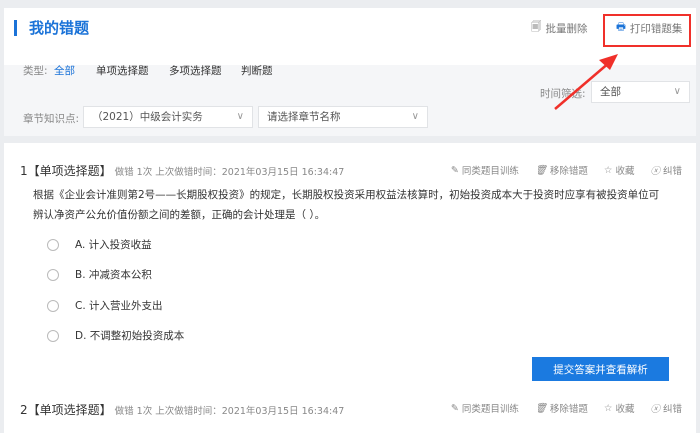 Image resolution: width=700 pixels, height=433 pixels. What do you see at coordinates (105, 305) in the screenshot?
I see `option-c: C. 计入营业外支出` at bounding box center [105, 305].